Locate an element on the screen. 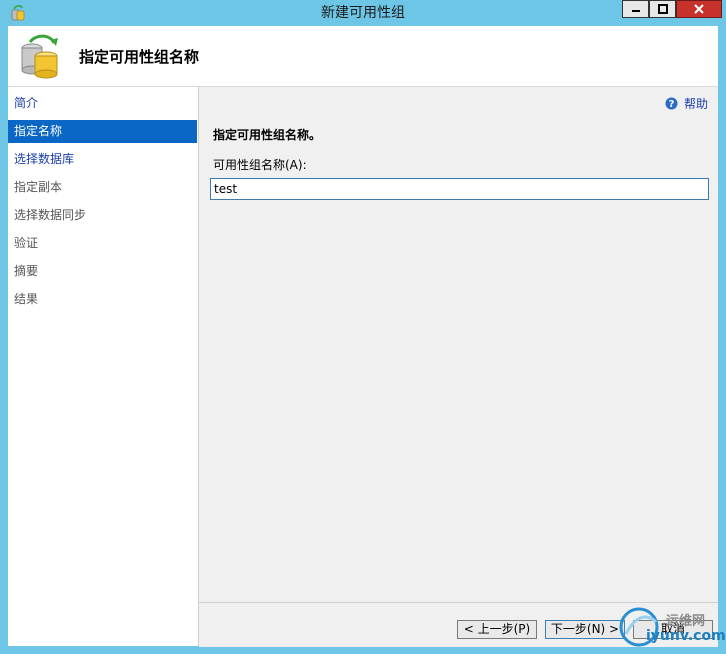 The height and width of the screenshot is (654, 726). window-title: 新建可用性组 is located at coordinates (363, 13).